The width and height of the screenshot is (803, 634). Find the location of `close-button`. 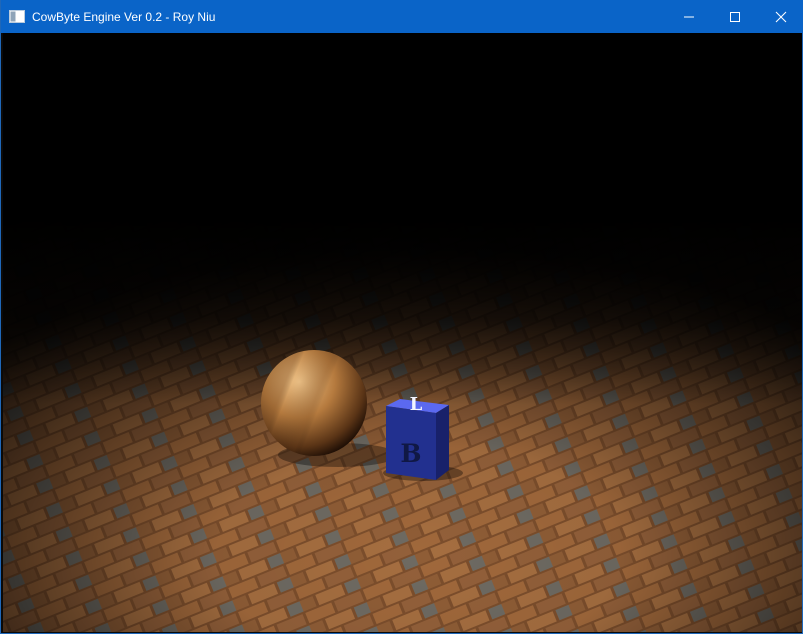

close-button is located at coordinates (780, 16).